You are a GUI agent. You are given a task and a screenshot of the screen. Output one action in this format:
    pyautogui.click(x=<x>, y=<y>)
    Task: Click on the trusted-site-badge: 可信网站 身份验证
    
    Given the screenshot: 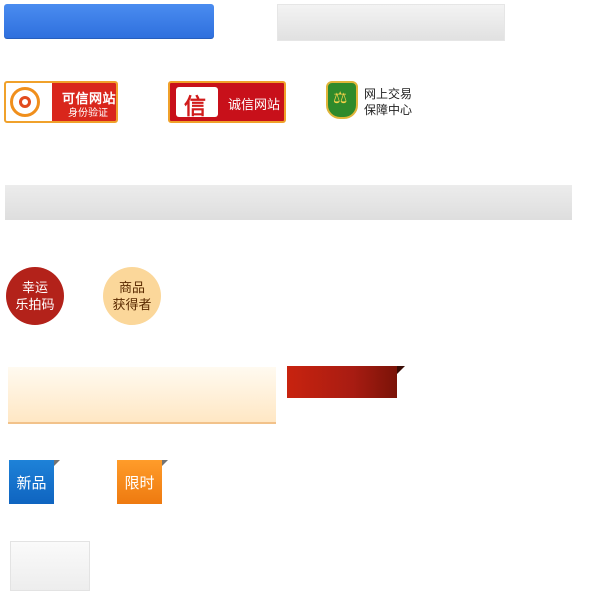 What is the action you would take?
    pyautogui.click(x=61, y=102)
    